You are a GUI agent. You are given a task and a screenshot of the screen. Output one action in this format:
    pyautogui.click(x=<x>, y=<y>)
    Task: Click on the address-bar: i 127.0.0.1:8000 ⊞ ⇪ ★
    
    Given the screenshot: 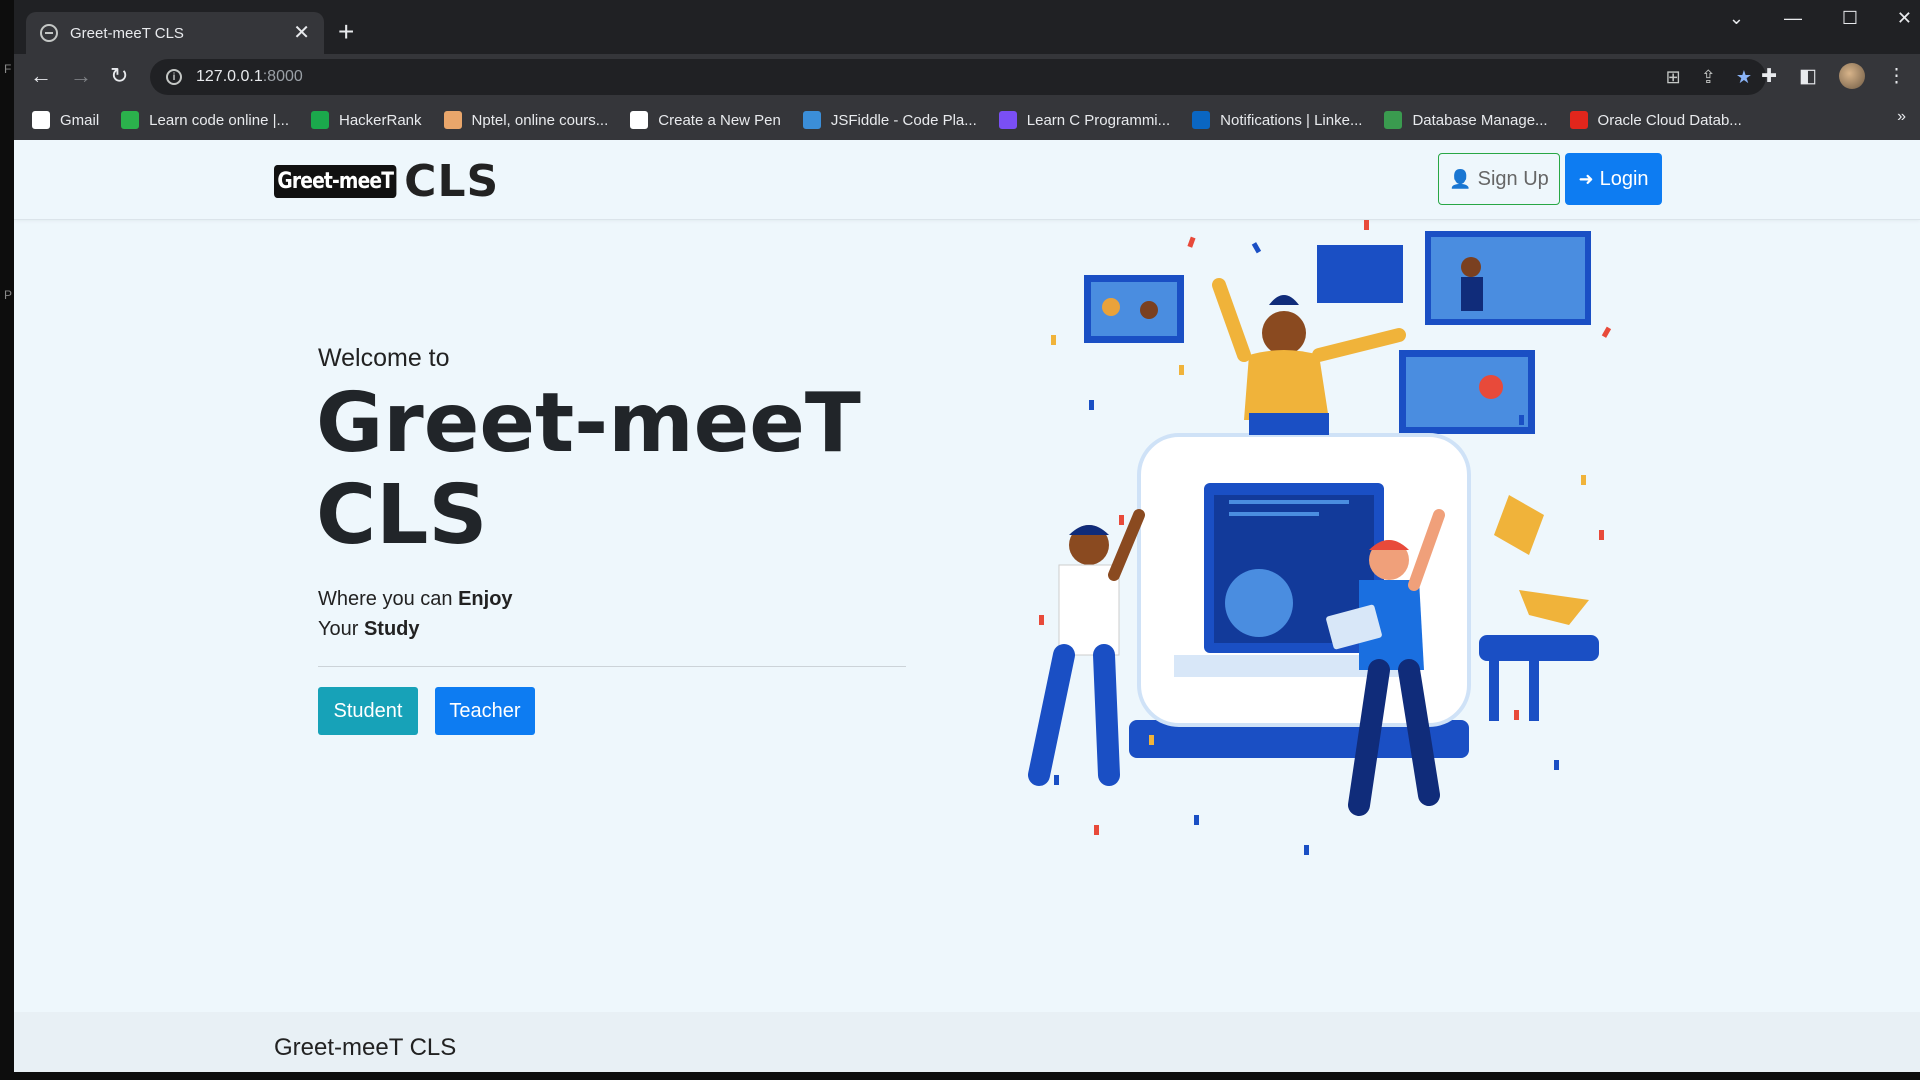 What is the action you would take?
    pyautogui.click(x=958, y=77)
    